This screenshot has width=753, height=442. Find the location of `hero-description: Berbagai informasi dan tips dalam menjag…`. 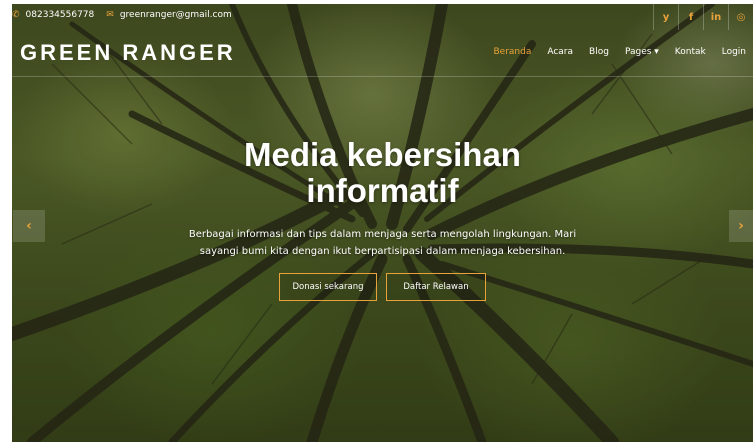

hero-description: Berbagai informasi dan tips dalam menjag… is located at coordinates (382, 243).